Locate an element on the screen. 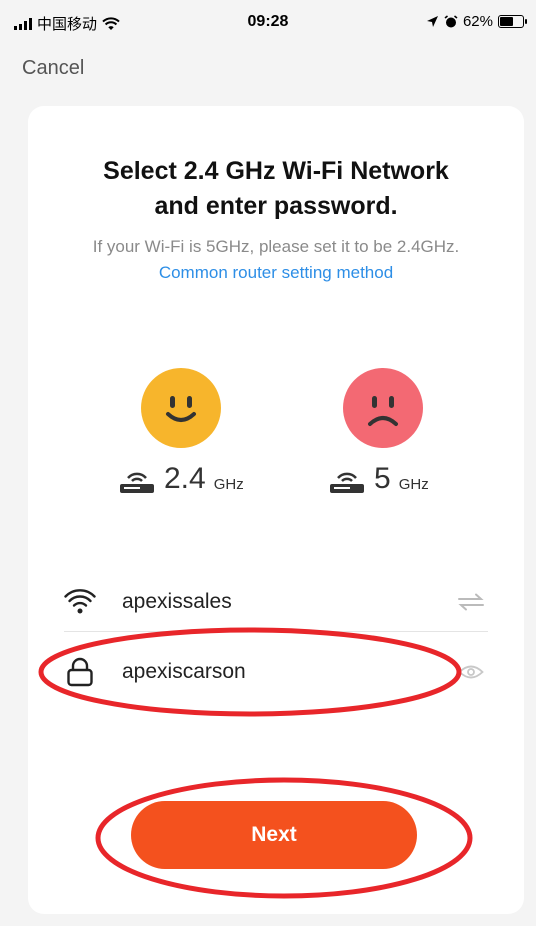  wifi-network-row: apexissales is located at coordinates (276, 602).